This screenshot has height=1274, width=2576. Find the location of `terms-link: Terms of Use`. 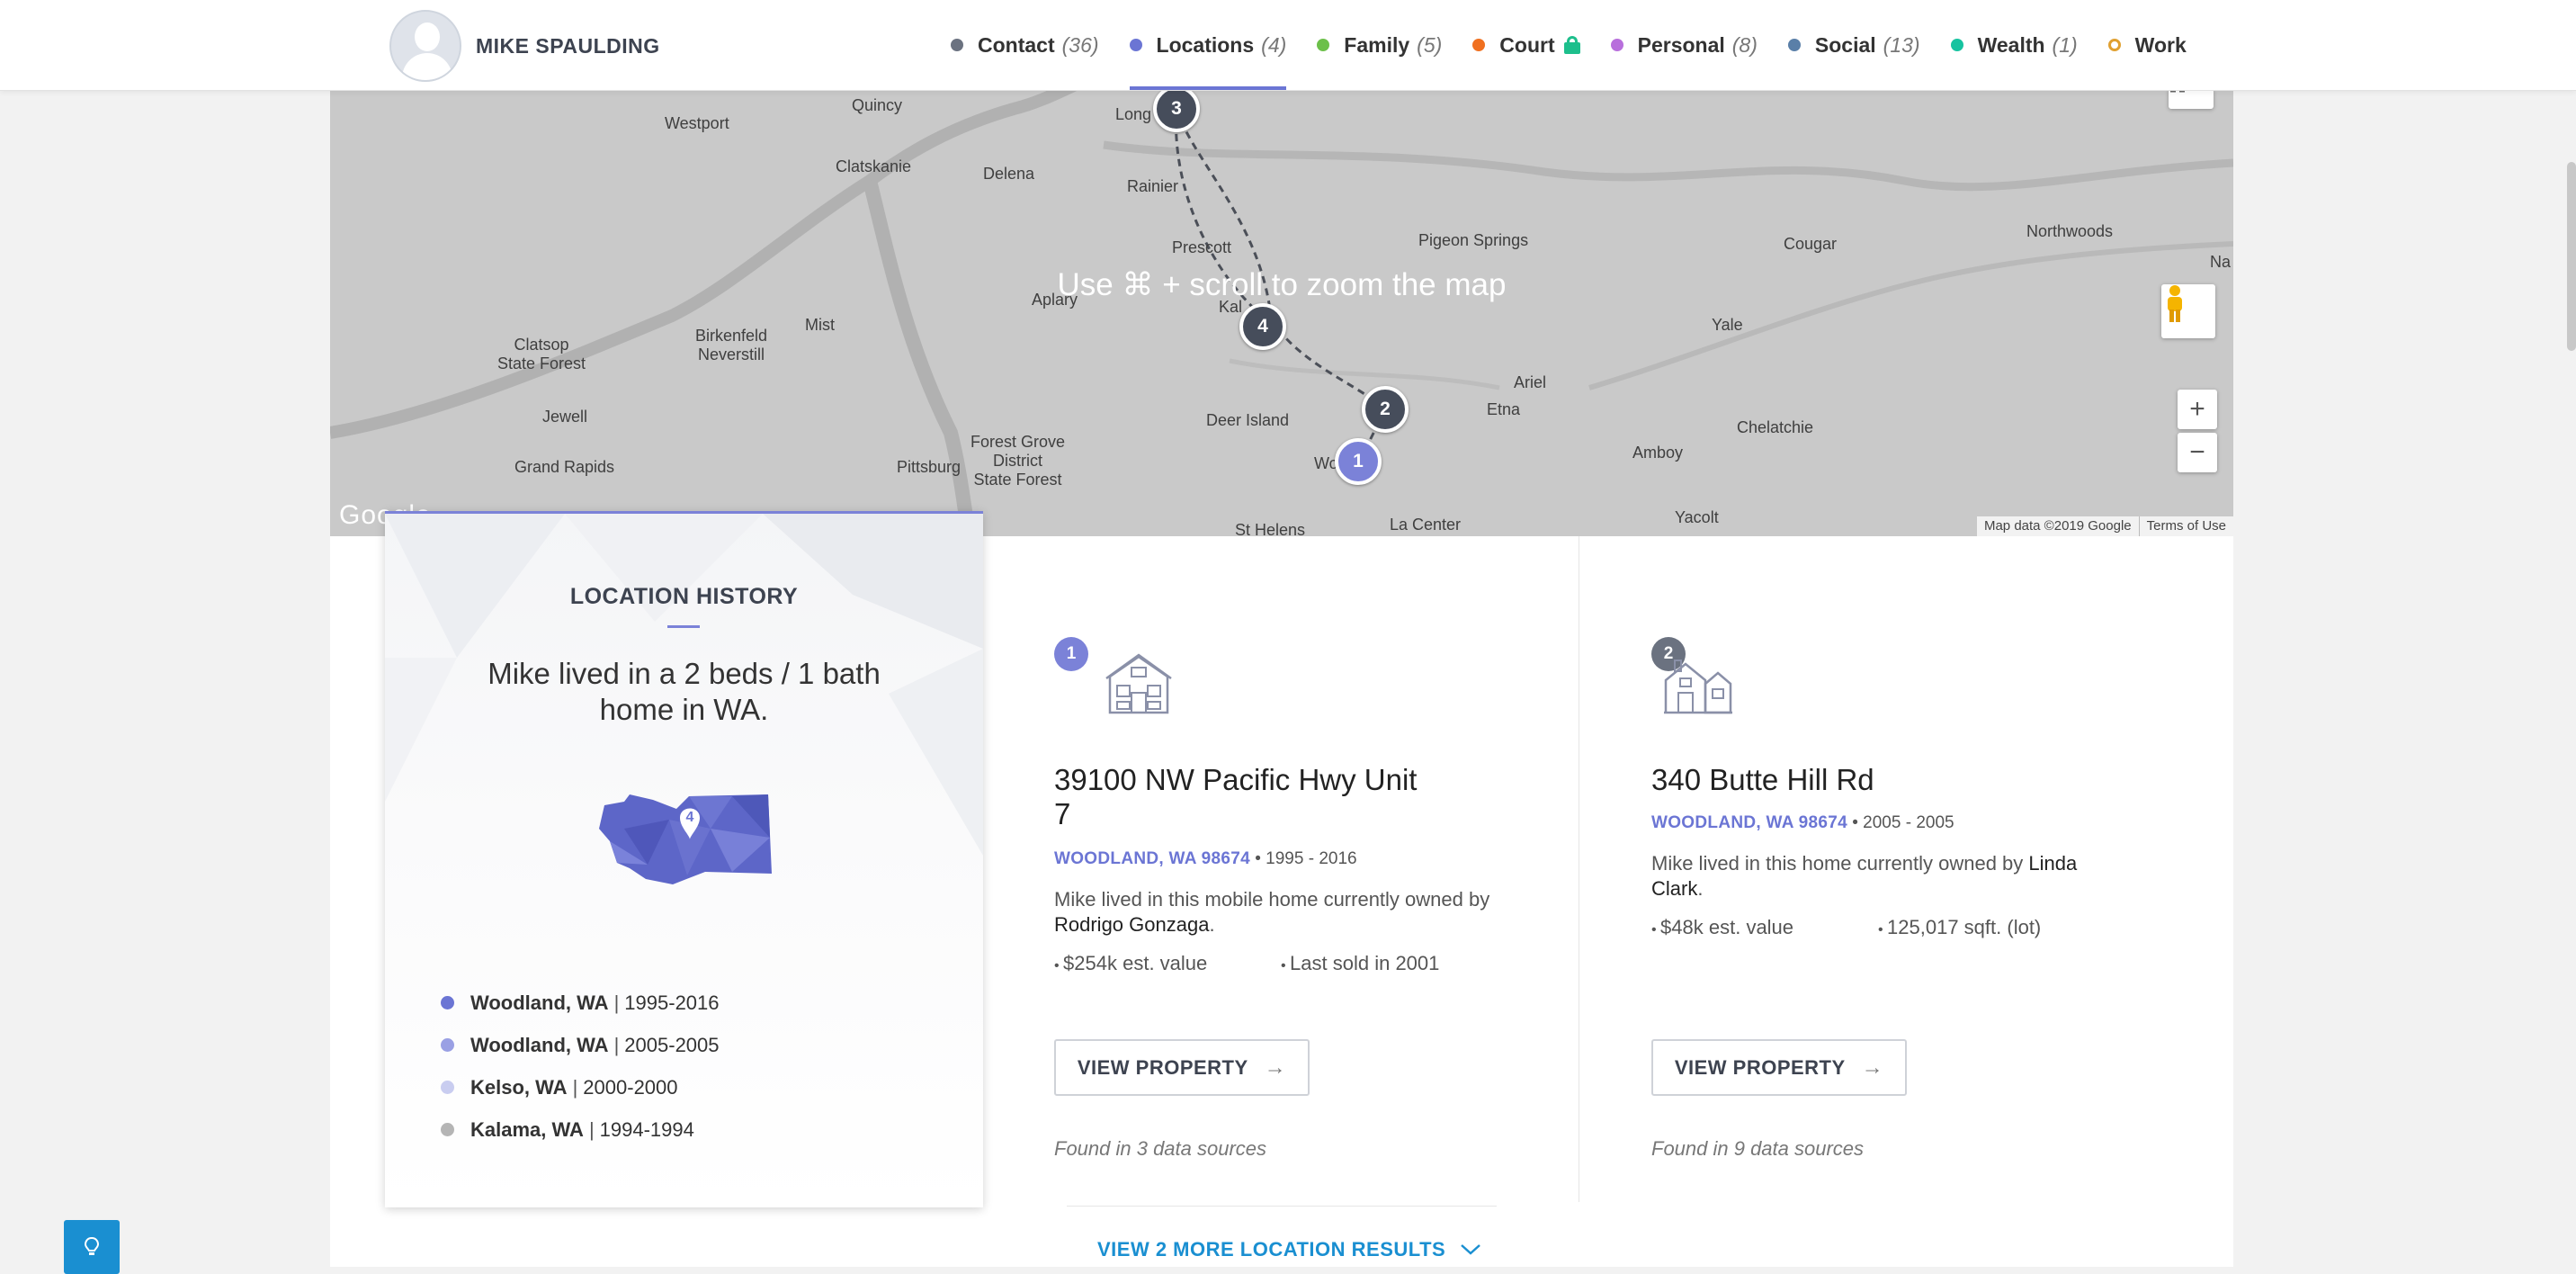

terms-link: Terms of Use is located at coordinates (2185, 526).